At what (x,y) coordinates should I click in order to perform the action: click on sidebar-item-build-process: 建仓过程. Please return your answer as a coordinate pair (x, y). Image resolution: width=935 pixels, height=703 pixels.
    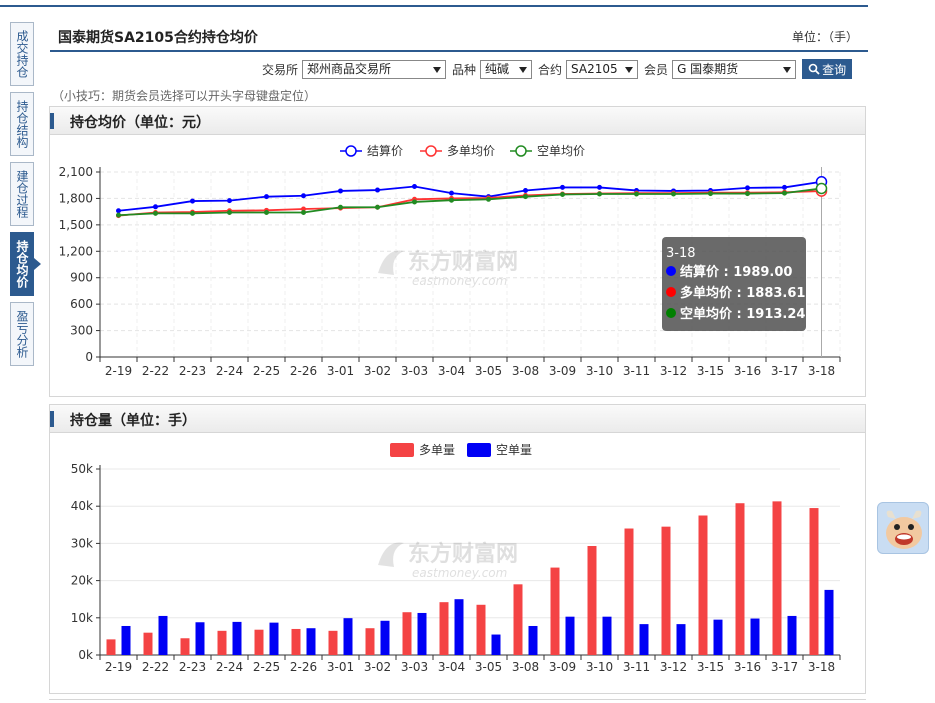
    Looking at the image, I should click on (22, 194).